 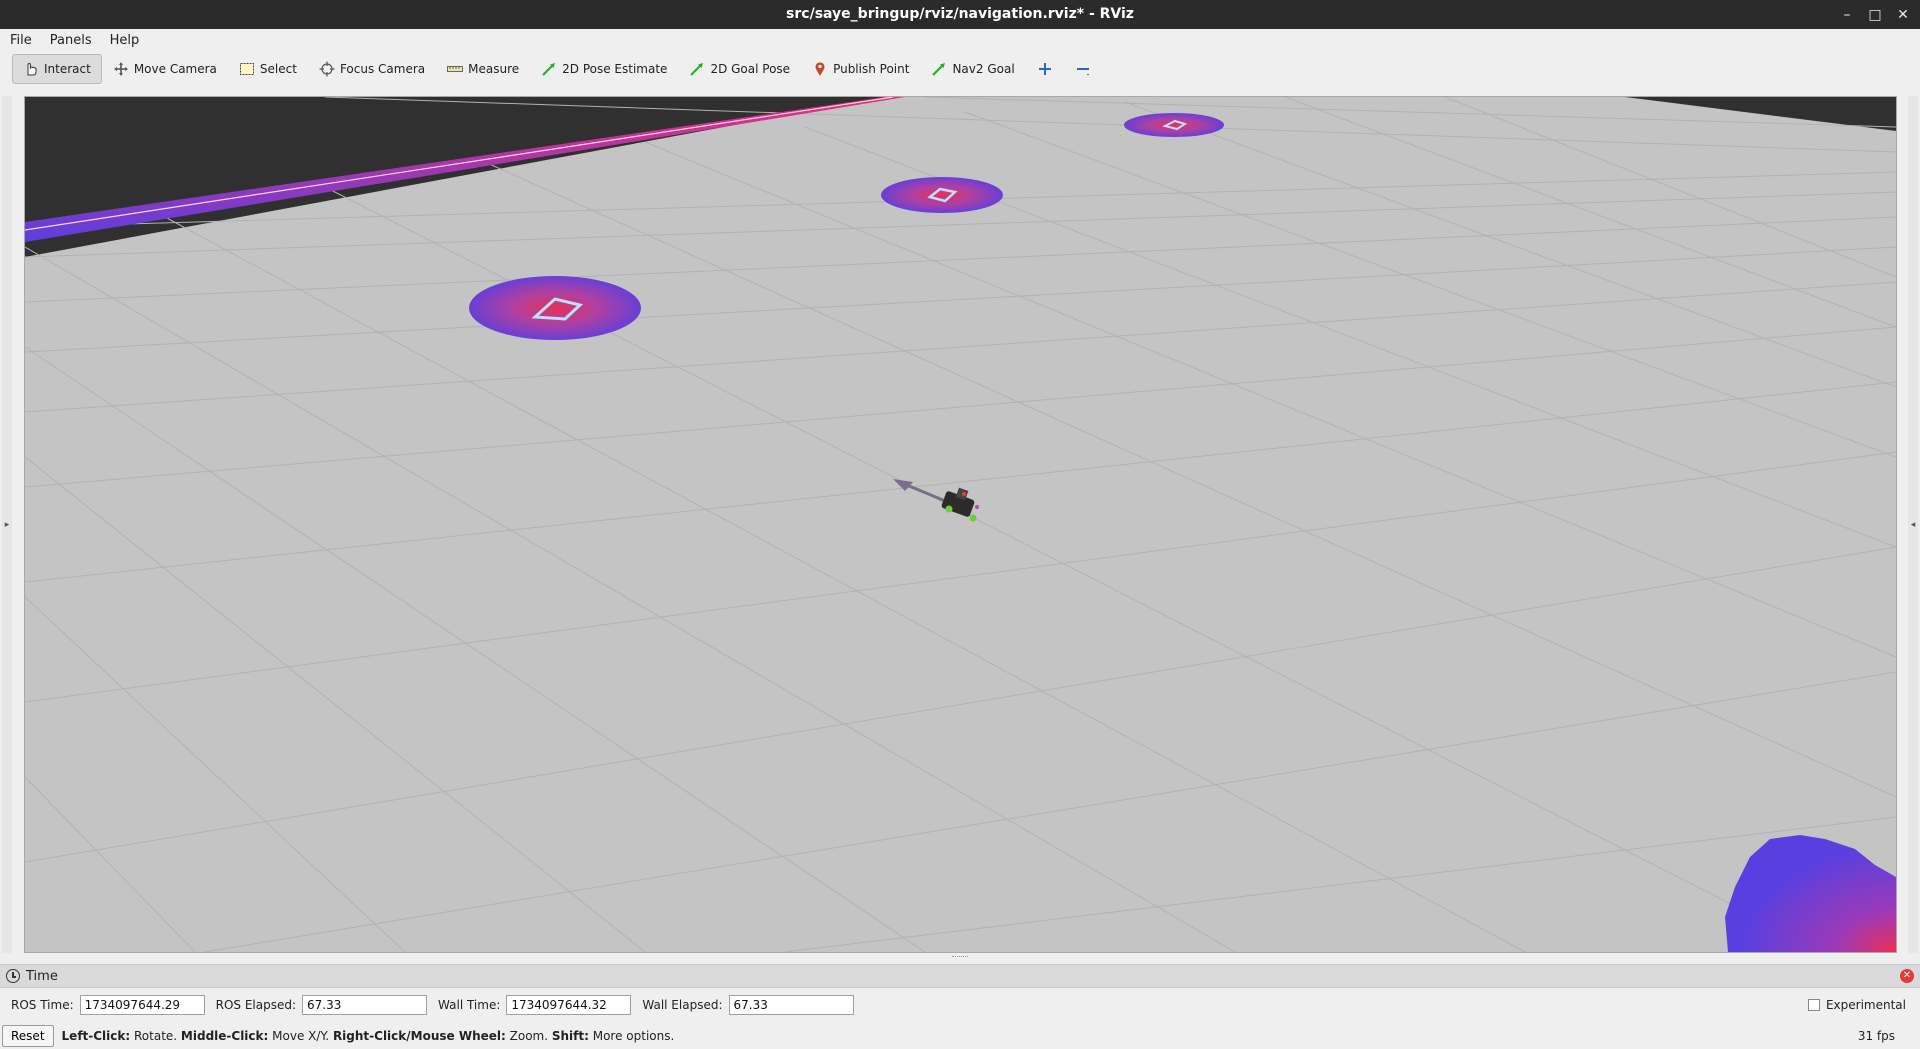 I want to click on select-box-icon, so click(x=246, y=69).